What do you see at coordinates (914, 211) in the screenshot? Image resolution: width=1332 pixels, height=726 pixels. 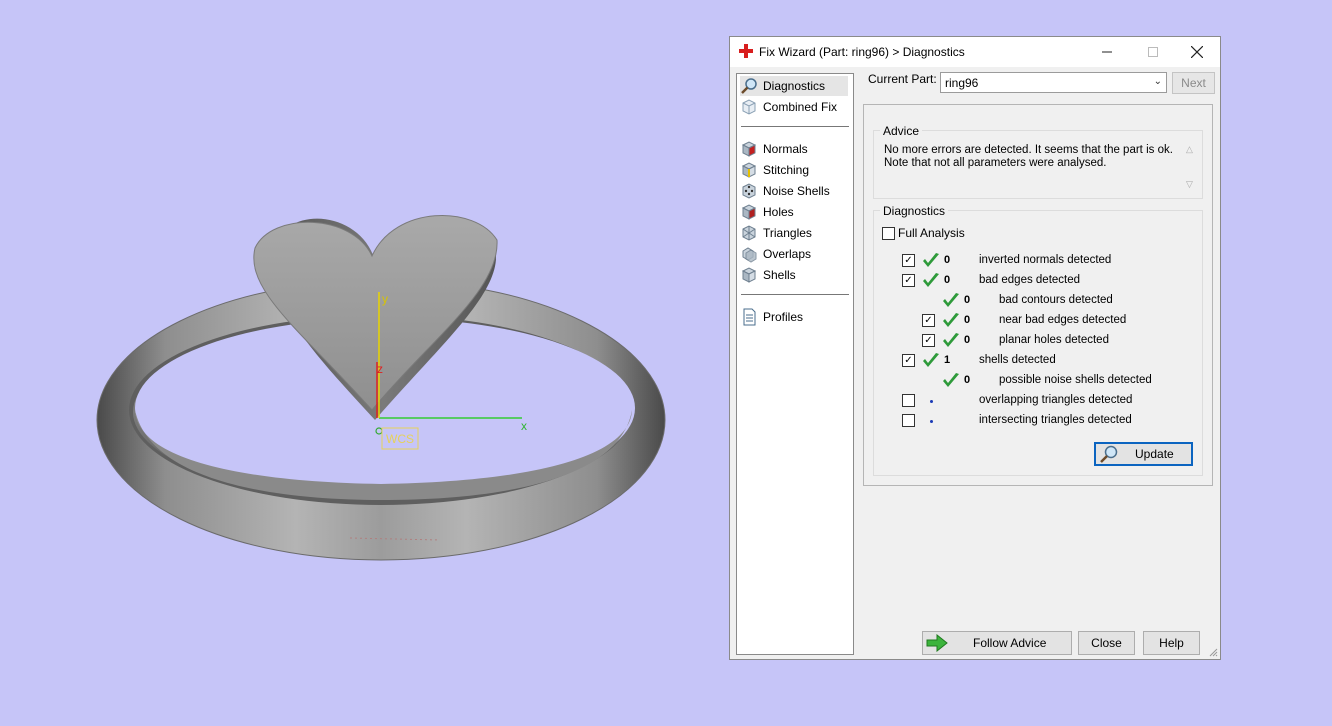 I see `diagnostics-title: Diagnostics` at bounding box center [914, 211].